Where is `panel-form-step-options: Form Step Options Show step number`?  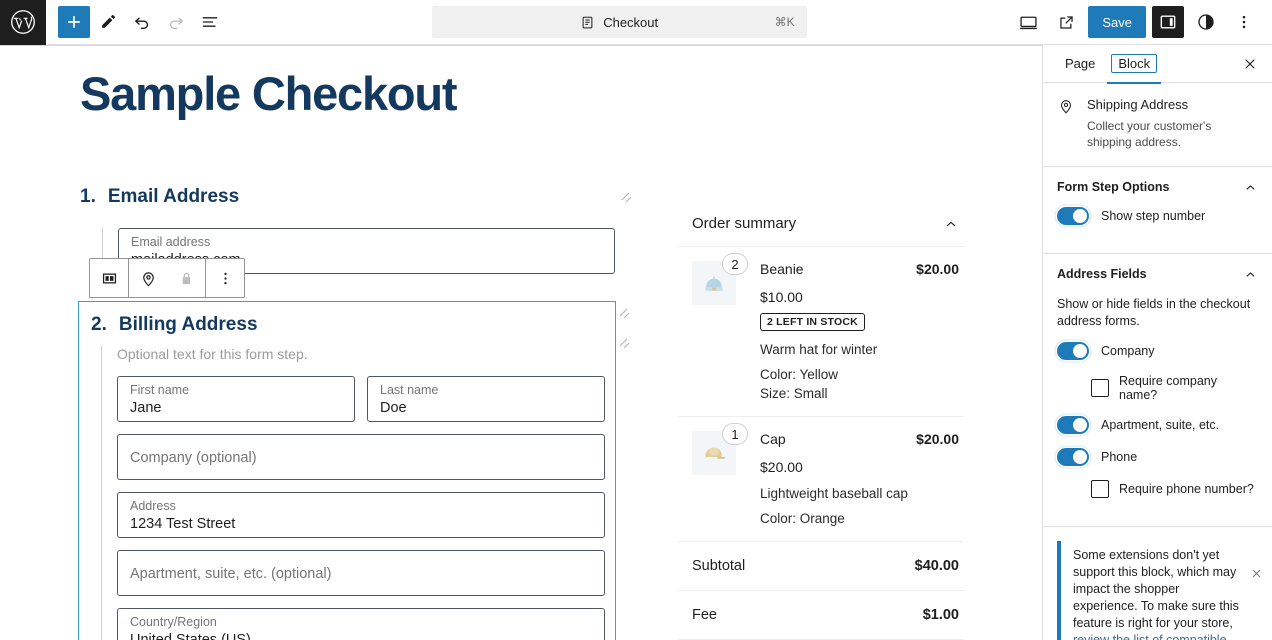 panel-form-step-options: Form Step Options Show step number is located at coordinates (1157, 210).